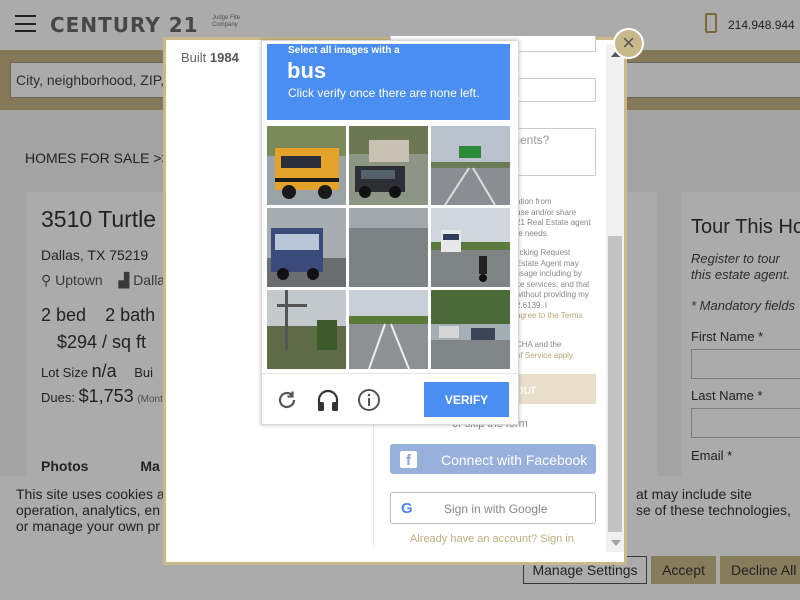 This screenshot has height=600, width=800. What do you see at coordinates (384, 93) in the screenshot?
I see `captcha-instruction: Click verify once there are none left.` at bounding box center [384, 93].